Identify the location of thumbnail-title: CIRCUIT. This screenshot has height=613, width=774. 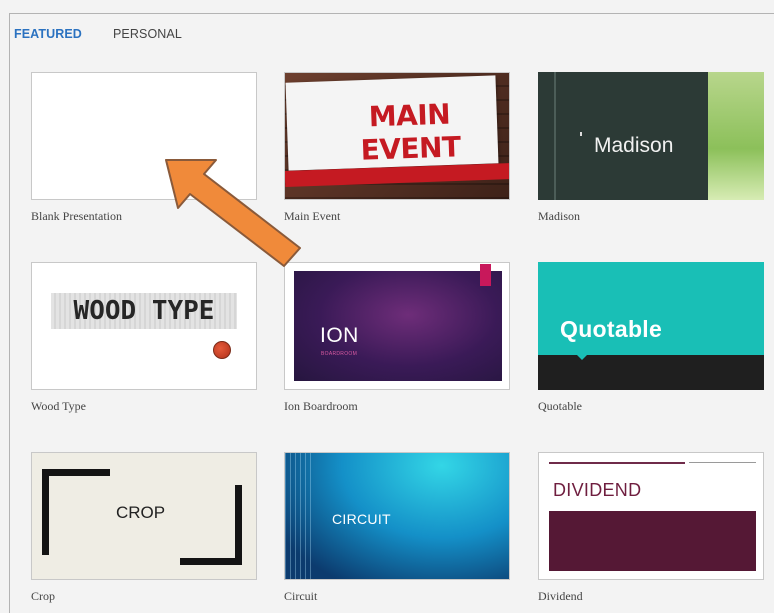
(361, 519).